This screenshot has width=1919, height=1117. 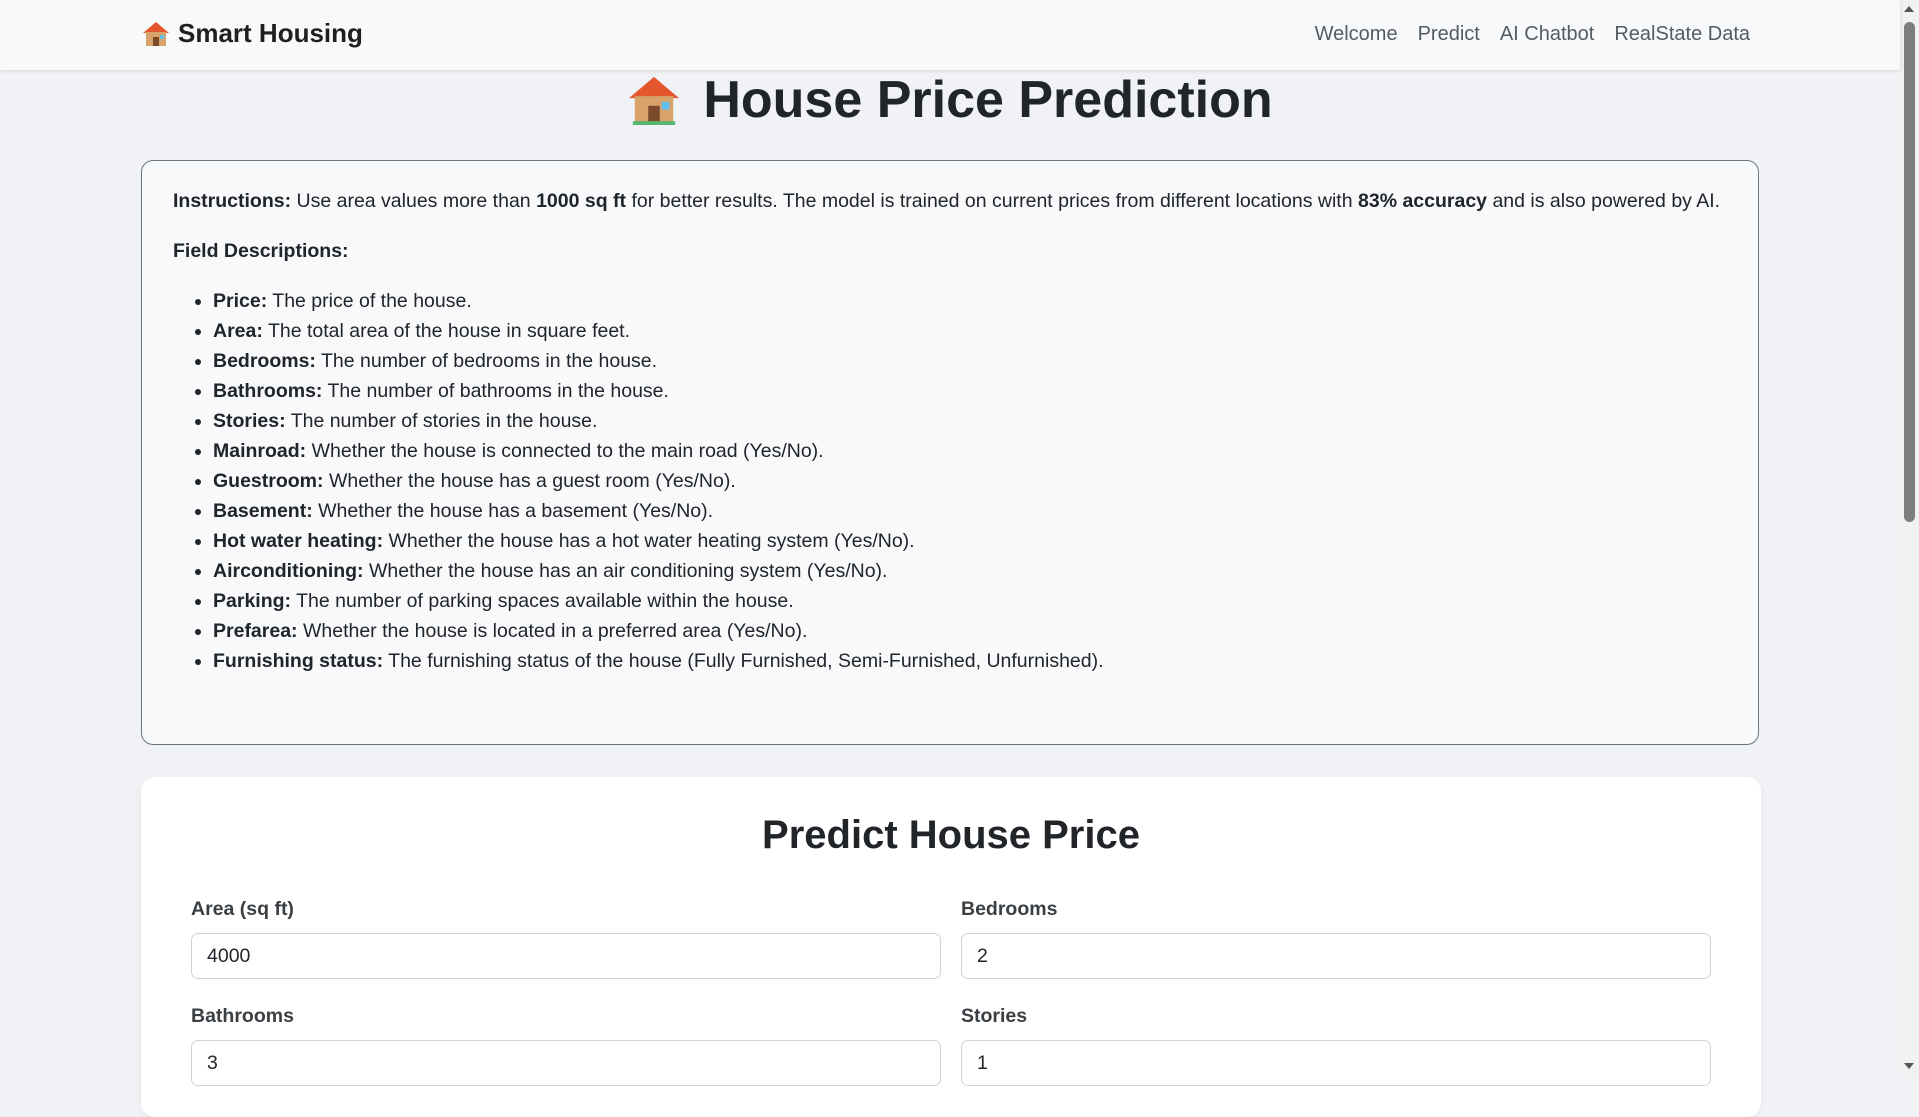 What do you see at coordinates (1682, 34) in the screenshot?
I see `nav-realstate-data: RealState Data` at bounding box center [1682, 34].